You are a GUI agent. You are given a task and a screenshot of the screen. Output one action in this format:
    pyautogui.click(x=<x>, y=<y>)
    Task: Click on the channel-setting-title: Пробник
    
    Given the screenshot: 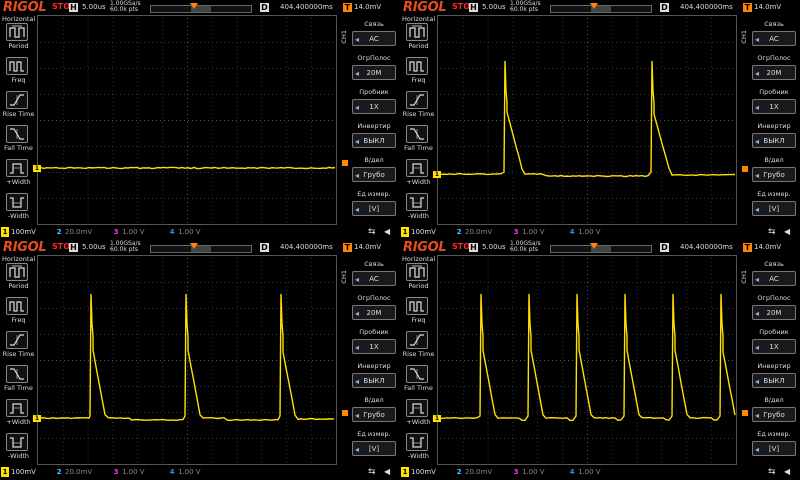 What is the action you would take?
    pyautogui.click(x=774, y=332)
    